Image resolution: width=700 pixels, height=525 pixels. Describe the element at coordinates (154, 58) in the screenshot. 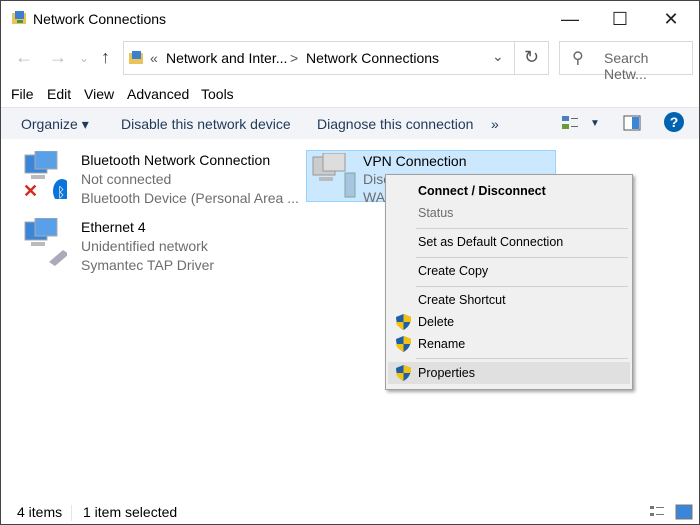

I see `breadcrumb-overflow: «` at that location.